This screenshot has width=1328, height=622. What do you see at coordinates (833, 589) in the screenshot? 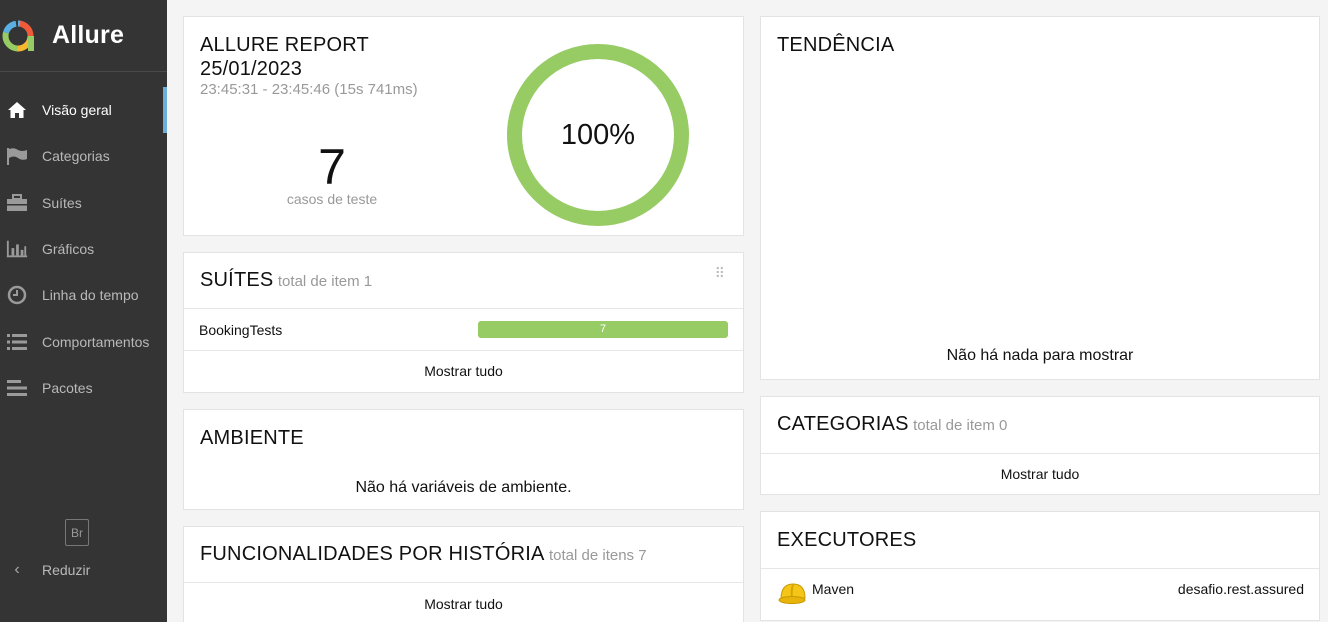
I see `executor-name: Maven` at bounding box center [833, 589].